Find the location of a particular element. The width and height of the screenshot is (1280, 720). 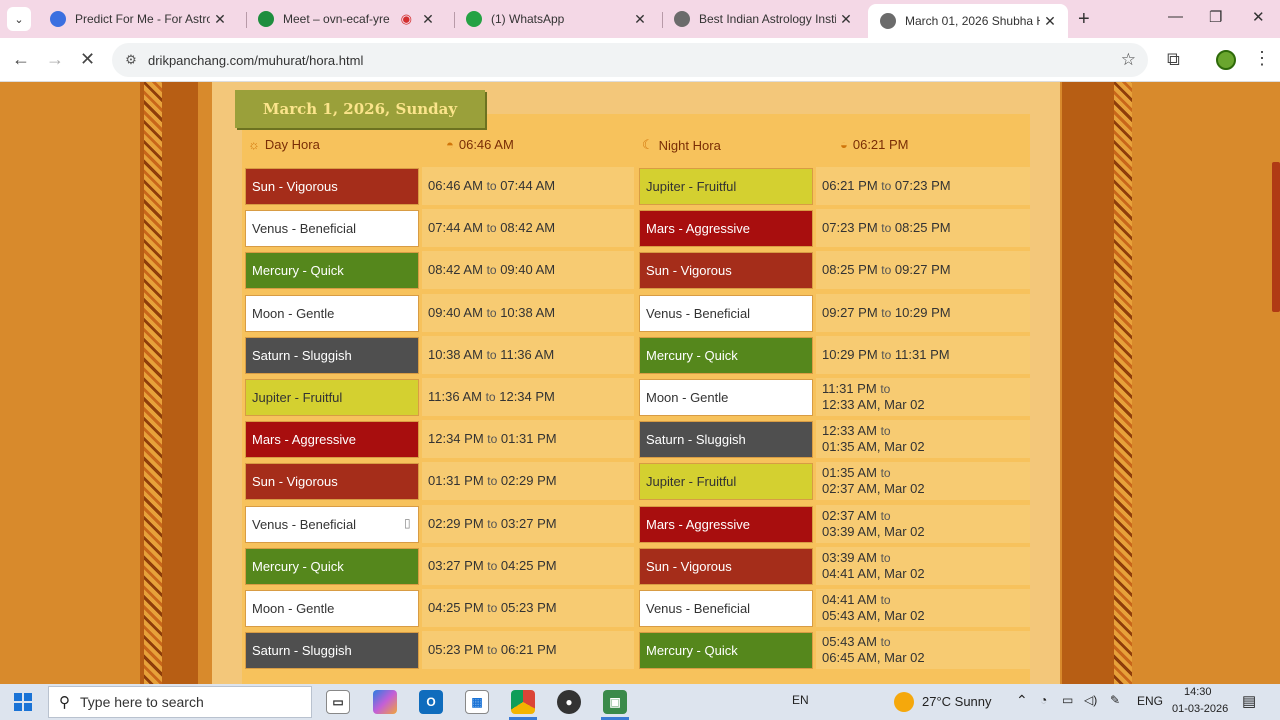

tab-search-button: ⌄ is located at coordinates (19, 19).